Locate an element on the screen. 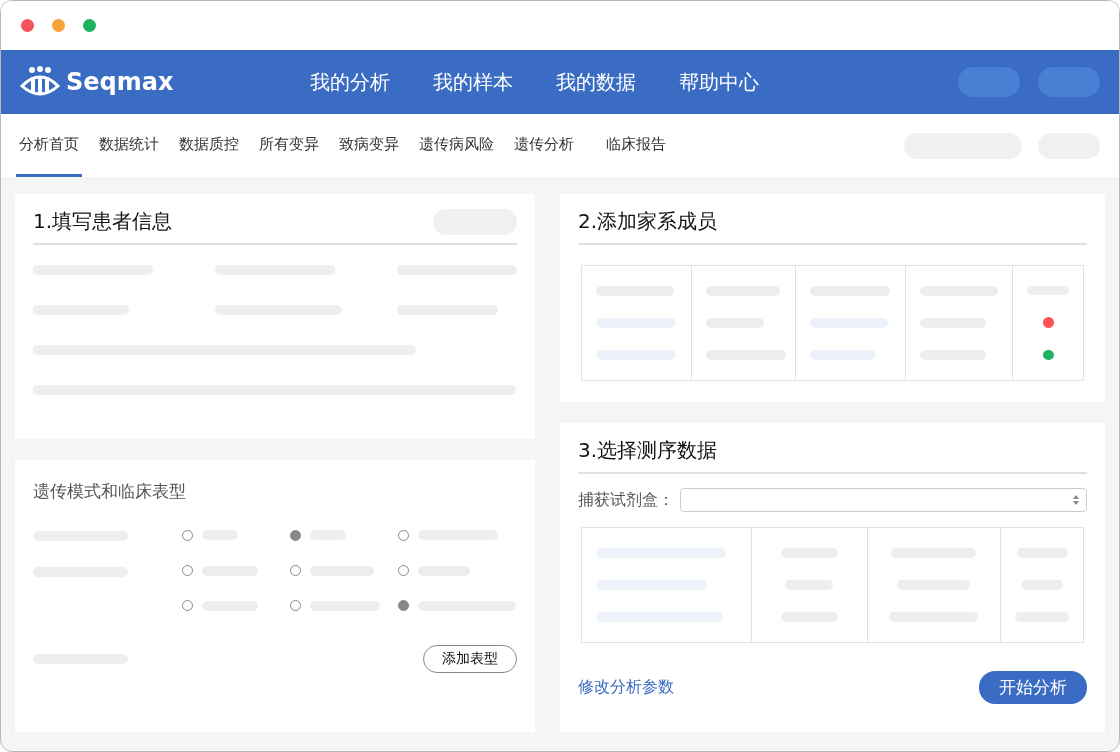  edit-parameters-link: 修改分析参数 is located at coordinates (626, 687).